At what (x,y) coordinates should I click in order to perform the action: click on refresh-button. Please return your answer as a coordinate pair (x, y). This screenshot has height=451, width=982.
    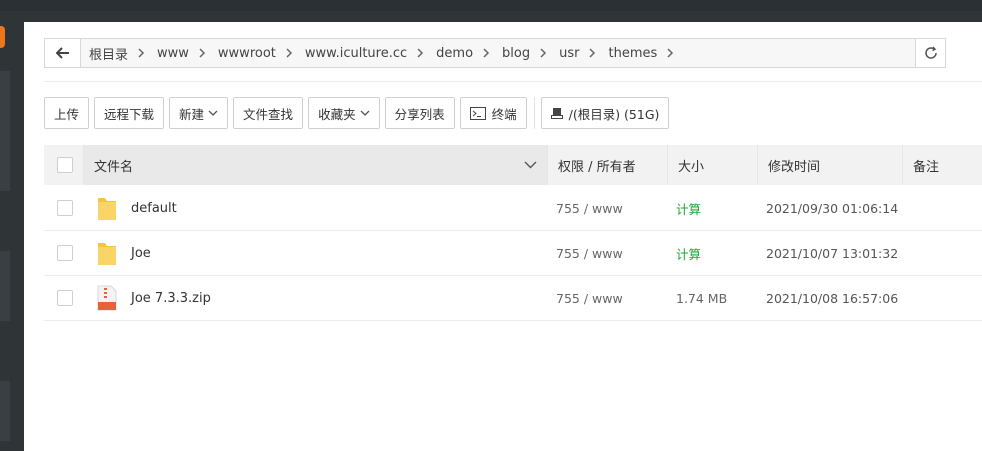
    Looking at the image, I should click on (930, 53).